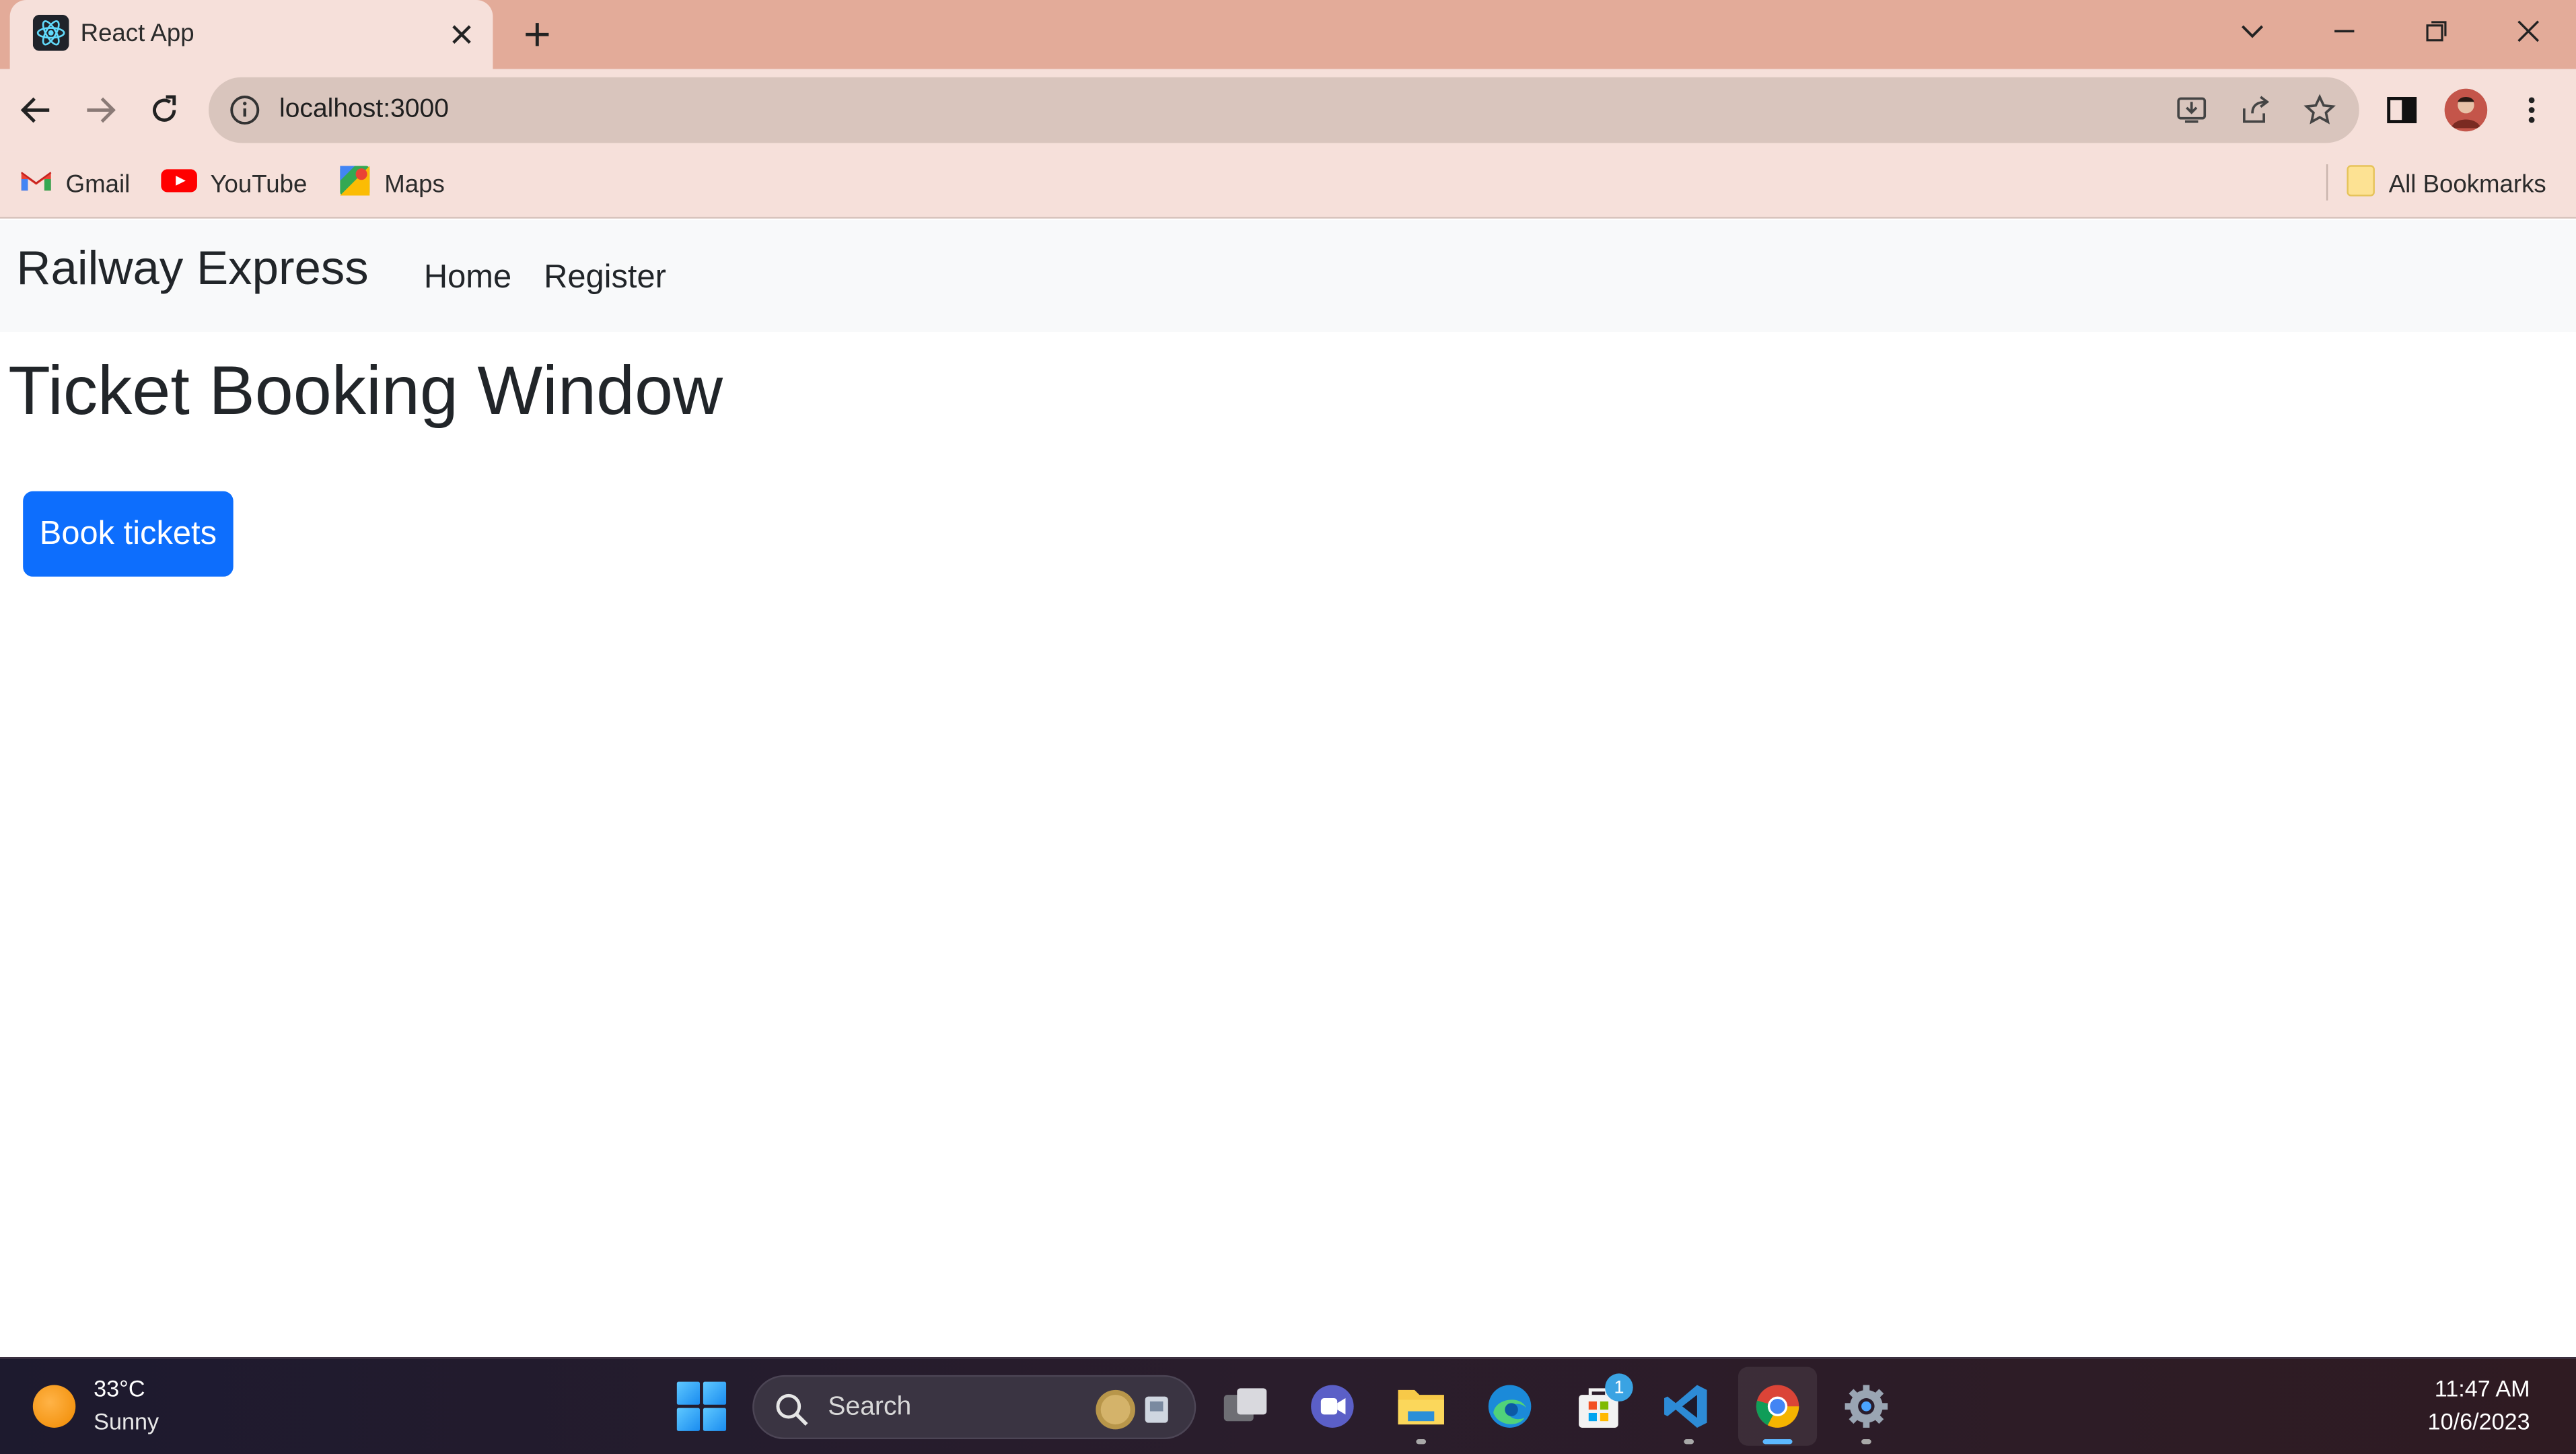 The width and height of the screenshot is (2576, 1454). I want to click on nav-register-link: Register, so click(605, 279).